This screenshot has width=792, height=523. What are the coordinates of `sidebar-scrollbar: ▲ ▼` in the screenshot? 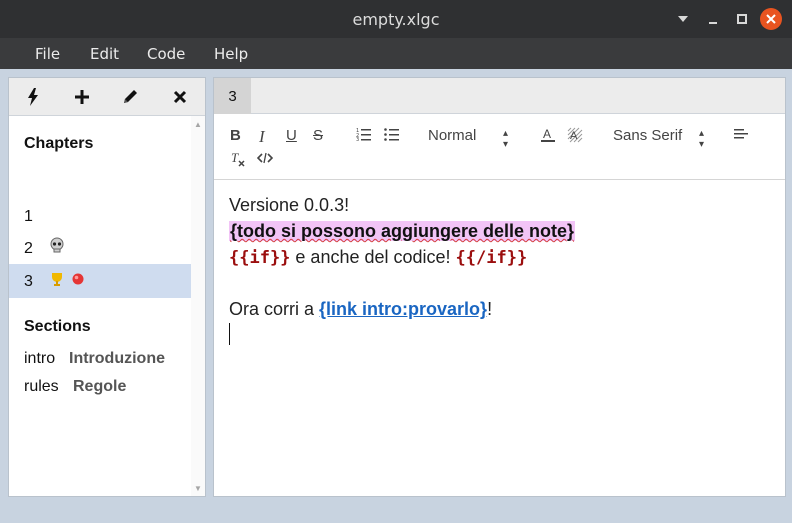 It's located at (198, 306).